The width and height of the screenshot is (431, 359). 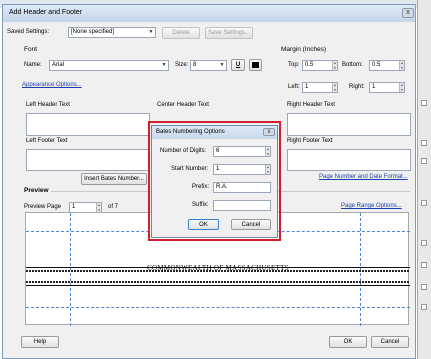 What do you see at coordinates (311, 105) in the screenshot?
I see `right-header-label: Right Header Text` at bounding box center [311, 105].